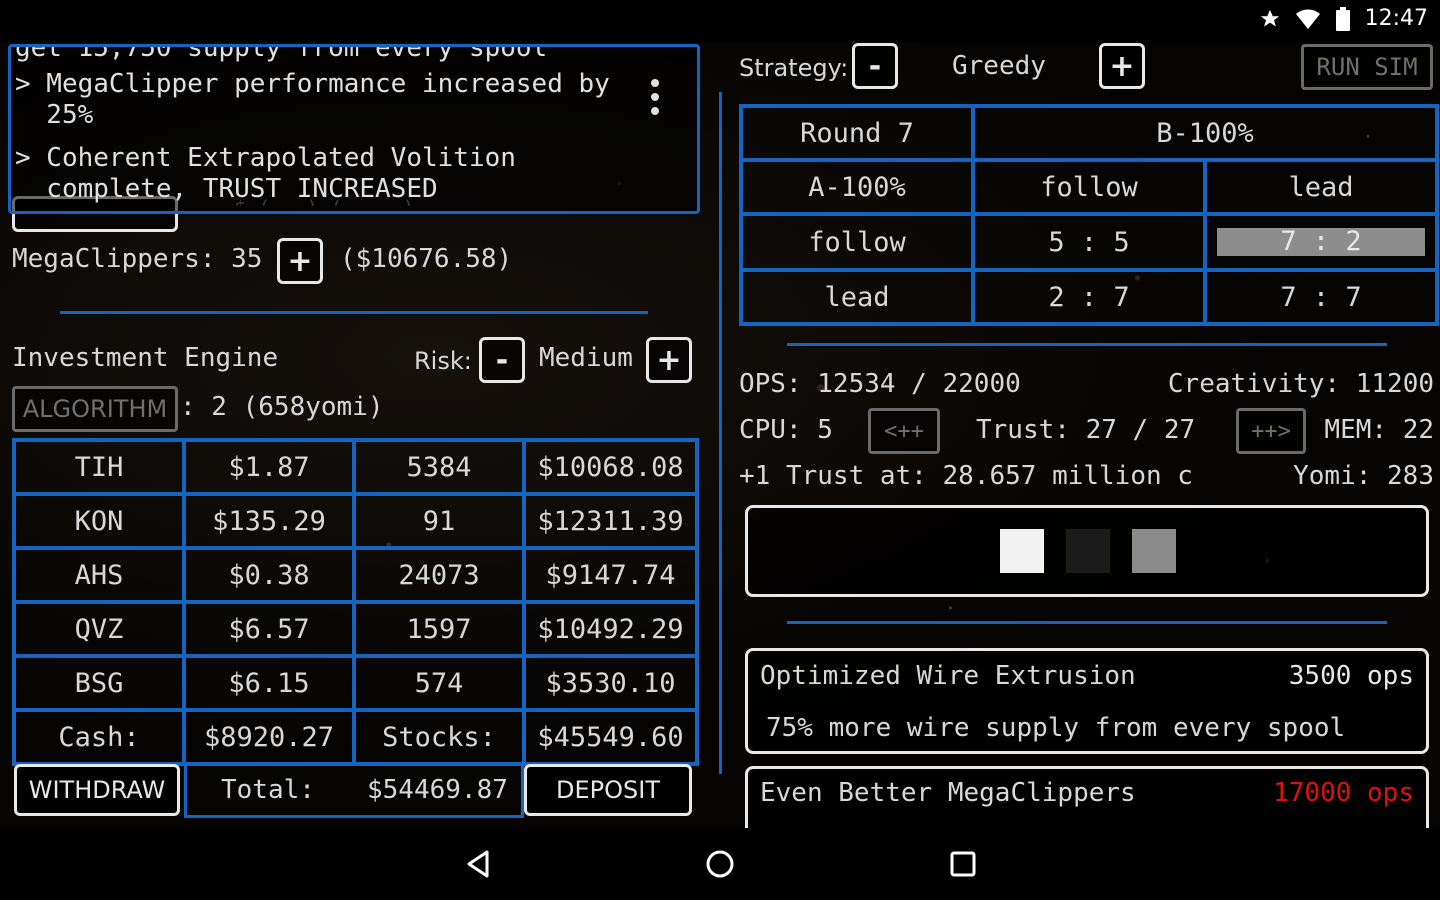 Image resolution: width=1440 pixels, height=900 pixels. I want to click on buy-megaclipper-button: +, so click(300, 261).